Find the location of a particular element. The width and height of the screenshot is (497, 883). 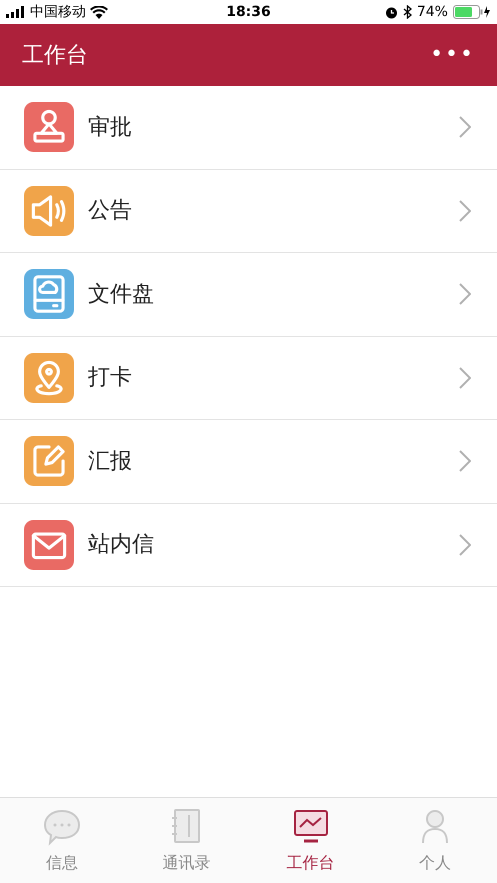

signal-icon is located at coordinates (16, 12).